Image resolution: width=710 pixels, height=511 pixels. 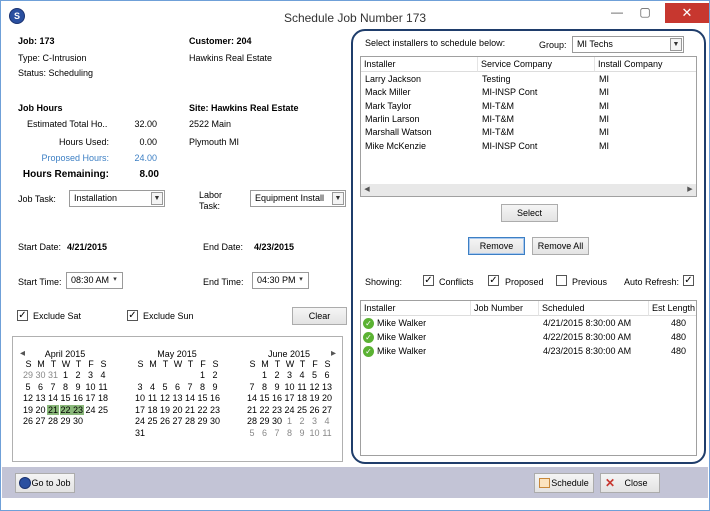 I want to click on installer-row: Mark Taylor MI-T&M MI, so click(x=528, y=107).